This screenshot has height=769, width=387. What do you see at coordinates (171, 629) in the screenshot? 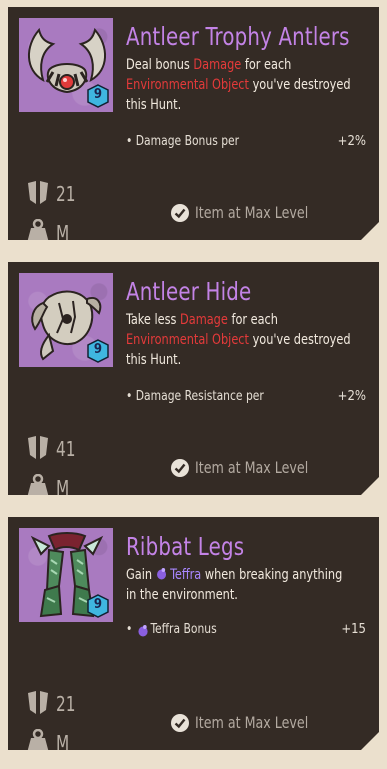
I see `bonus-label: • Teffra Bonus` at bounding box center [171, 629].